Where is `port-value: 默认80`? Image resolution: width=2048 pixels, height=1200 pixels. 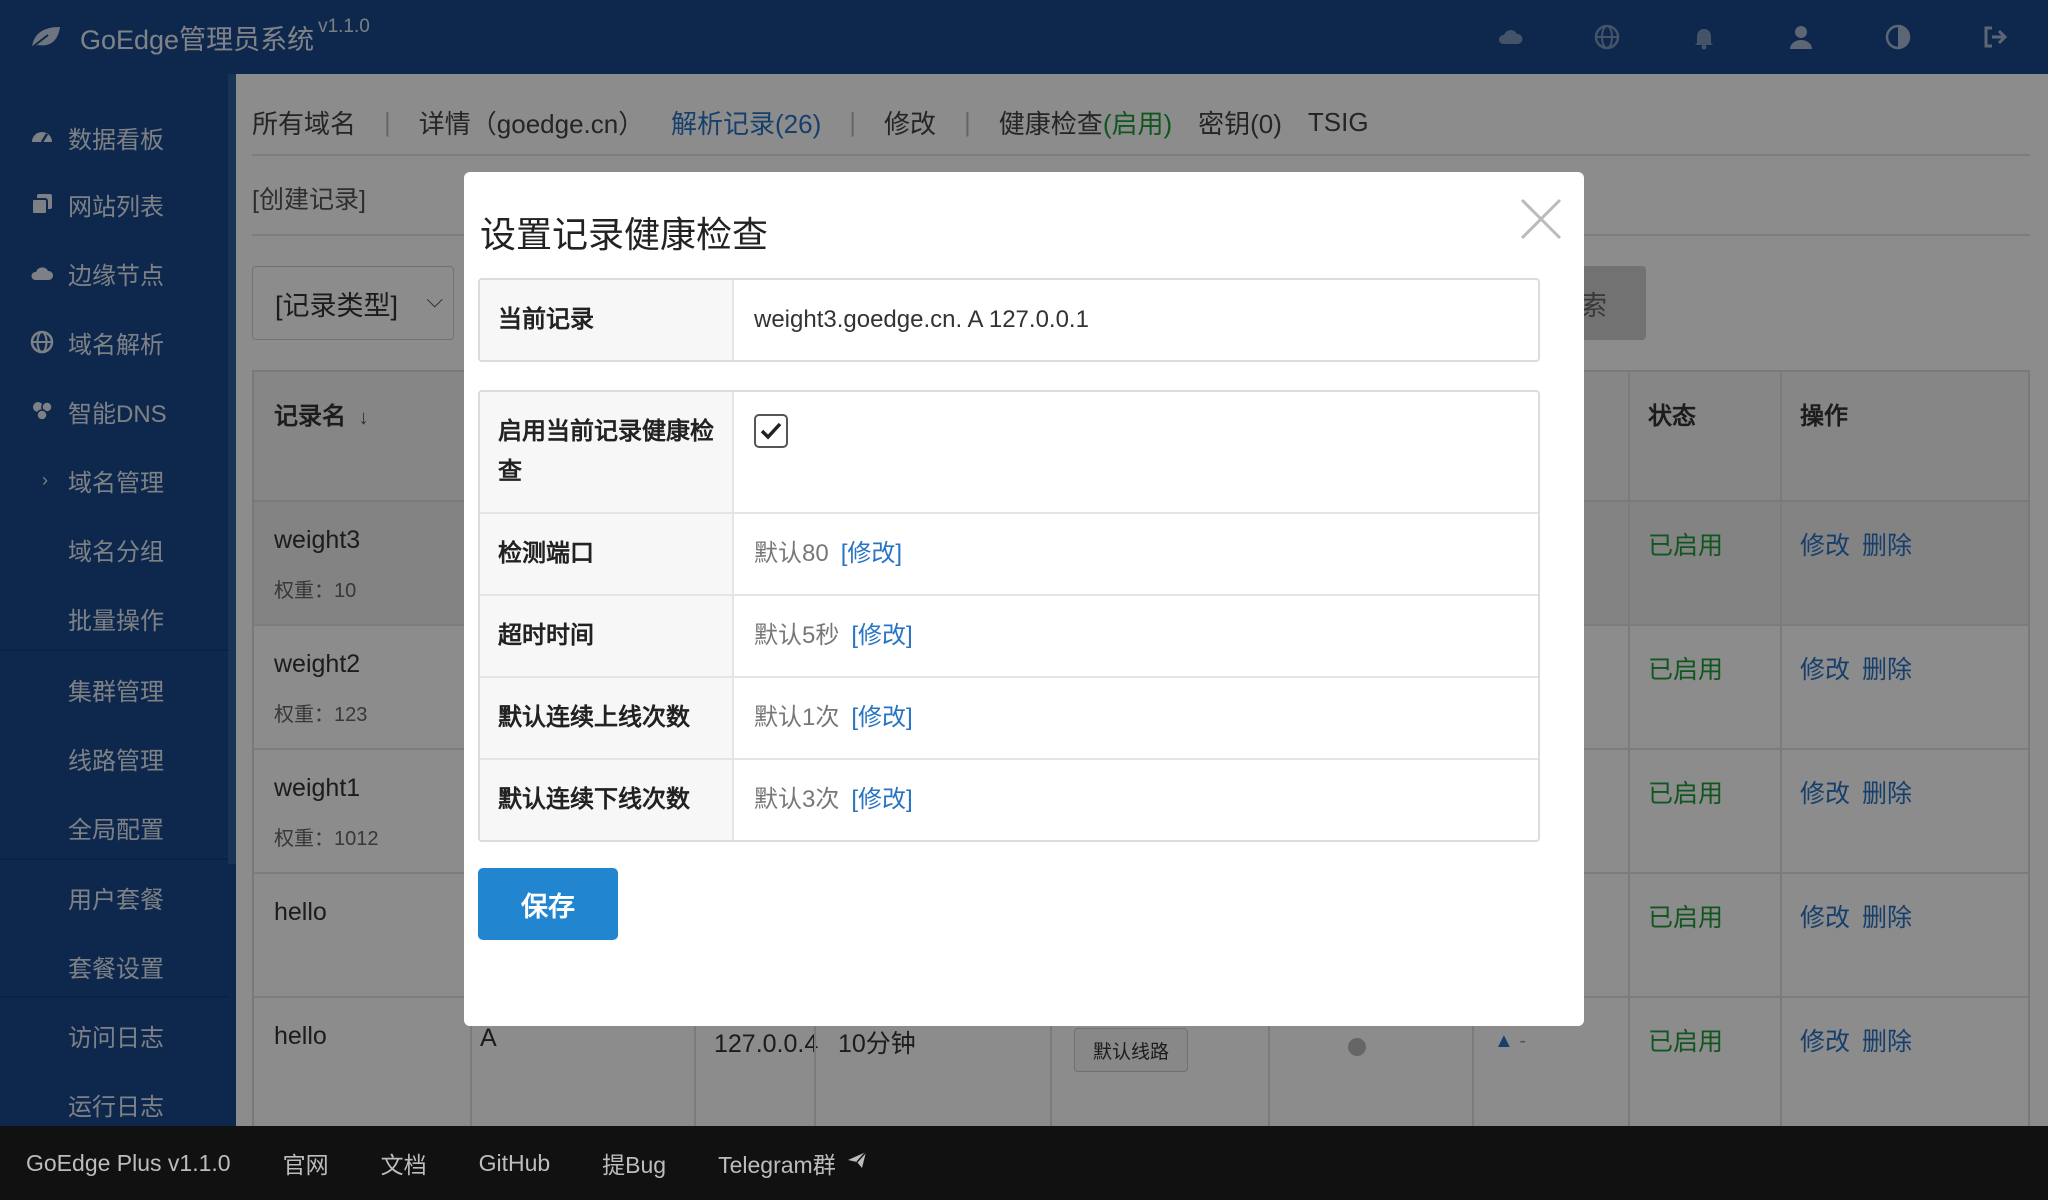 port-value: 默认80 is located at coordinates (791, 553).